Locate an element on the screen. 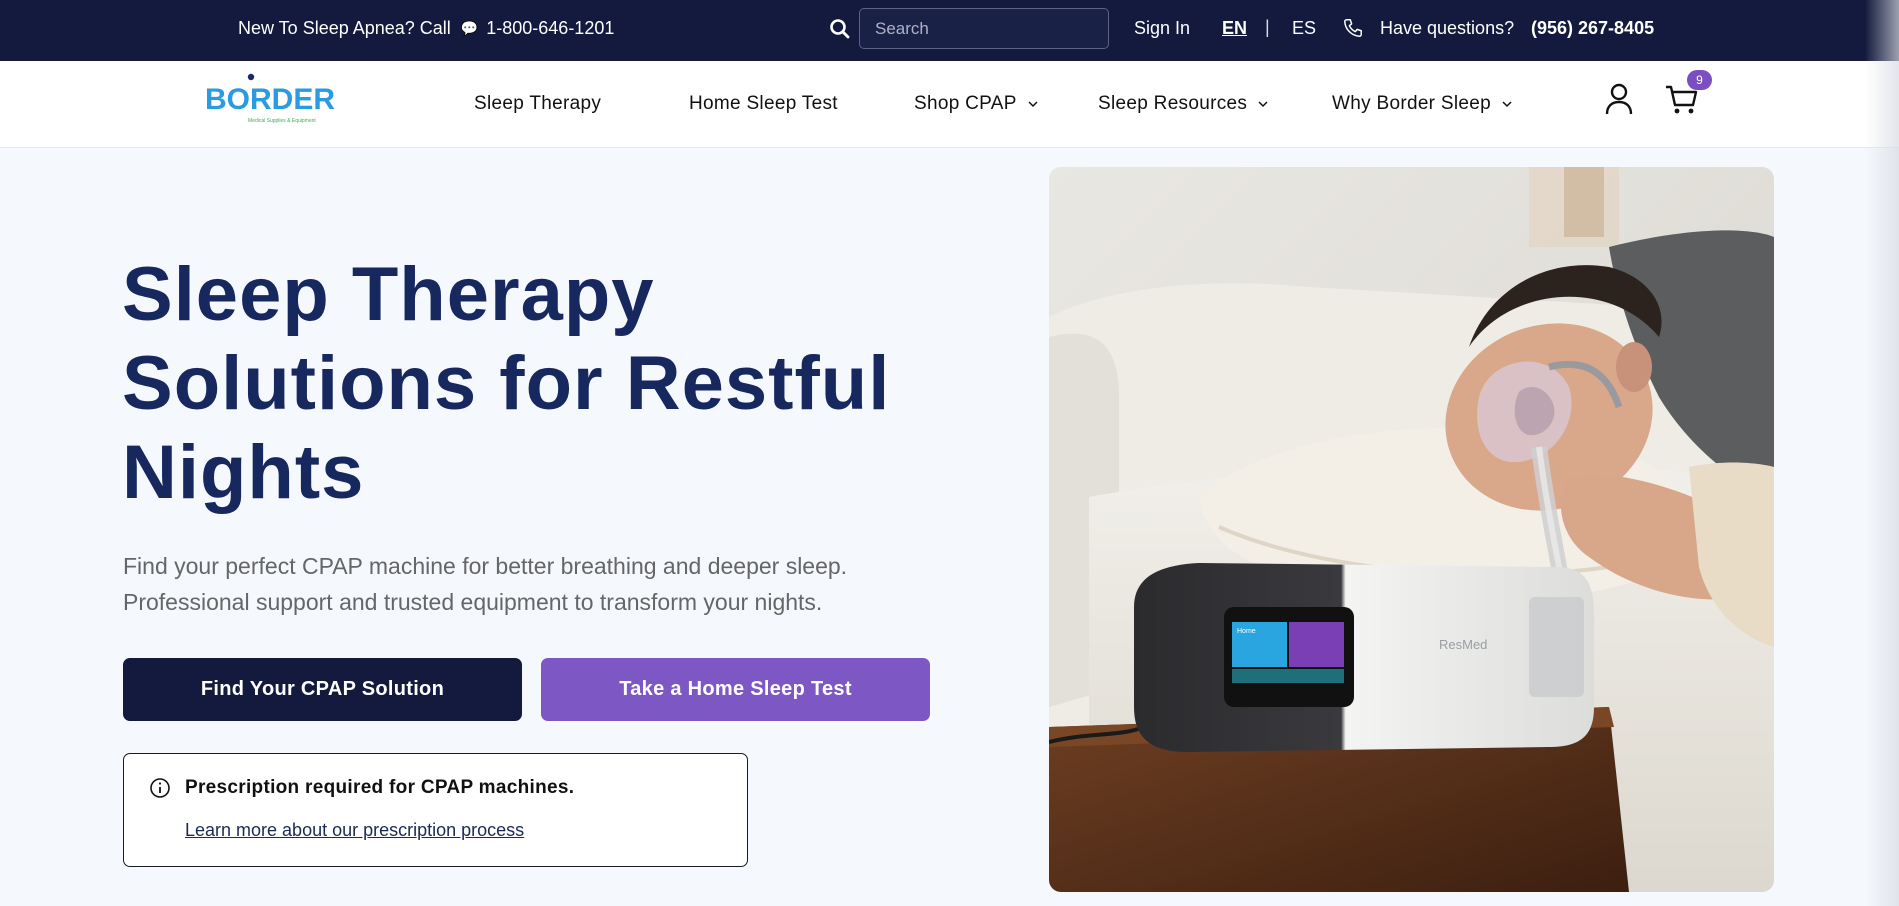 The width and height of the screenshot is (1899, 906). nav-home-sleep-test: Home Sleep Test is located at coordinates (763, 104).